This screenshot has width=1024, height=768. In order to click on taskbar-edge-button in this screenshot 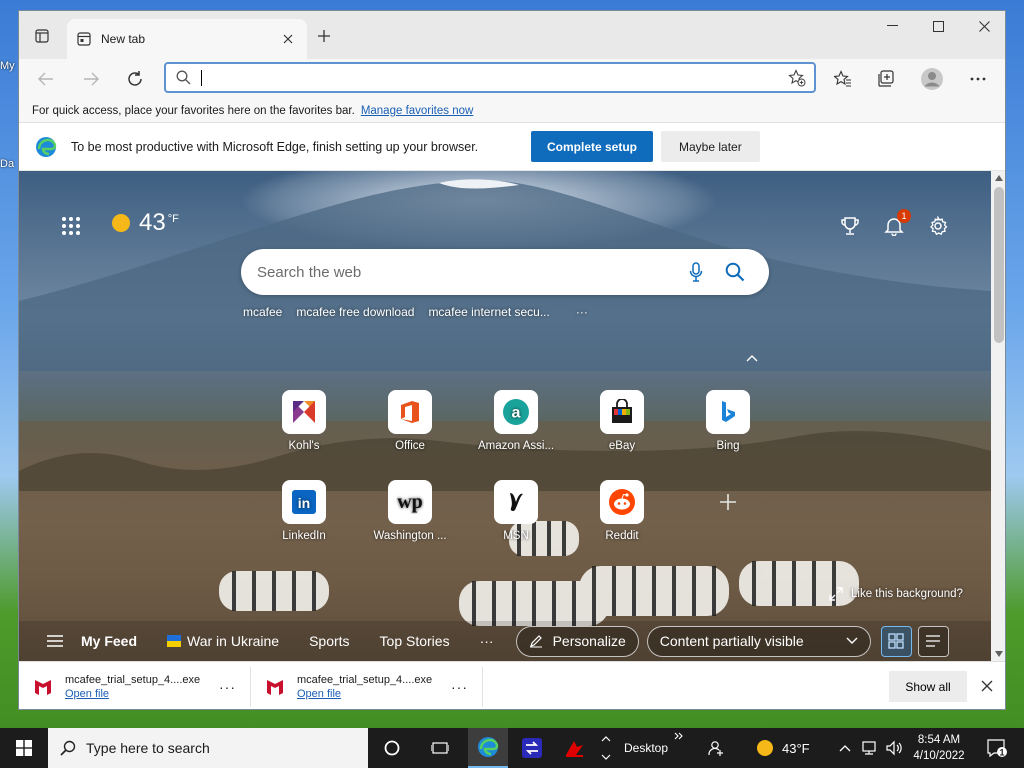, I will do `click(488, 748)`.